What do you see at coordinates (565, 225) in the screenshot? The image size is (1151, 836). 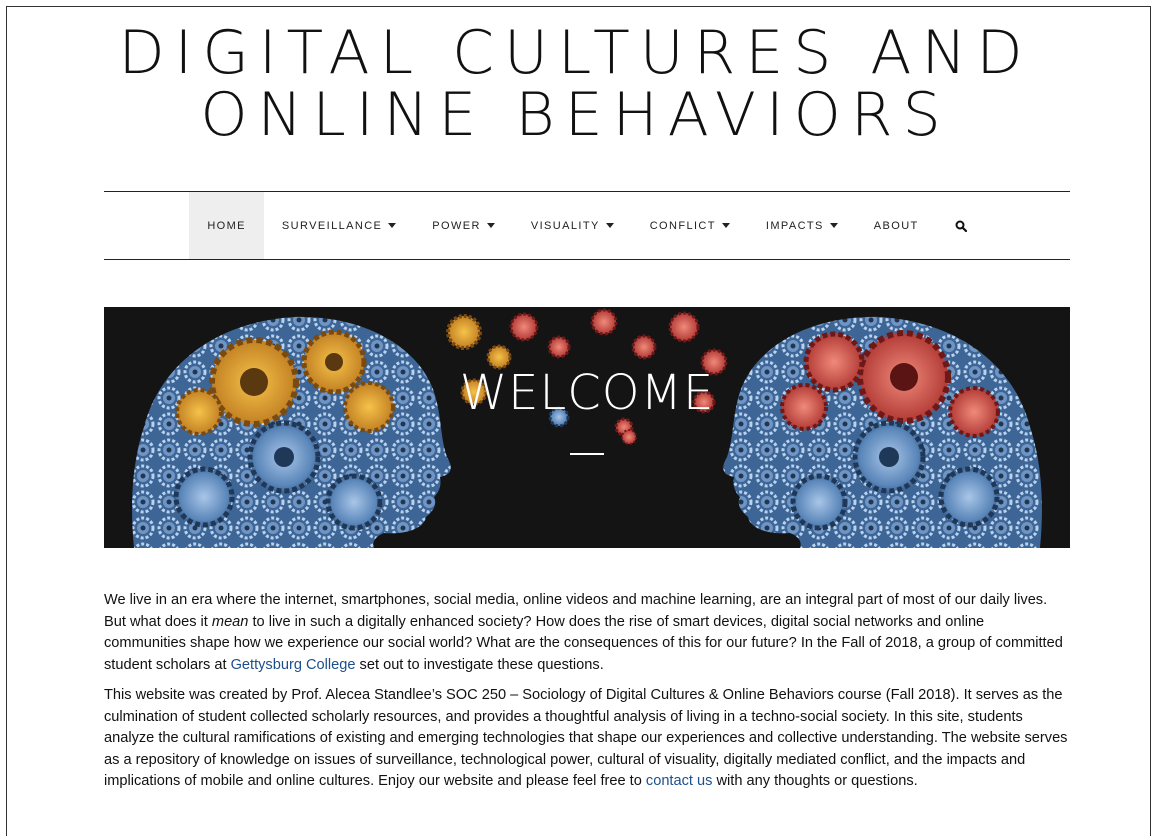 I see `nav-item-label: VISUALITY` at bounding box center [565, 225].